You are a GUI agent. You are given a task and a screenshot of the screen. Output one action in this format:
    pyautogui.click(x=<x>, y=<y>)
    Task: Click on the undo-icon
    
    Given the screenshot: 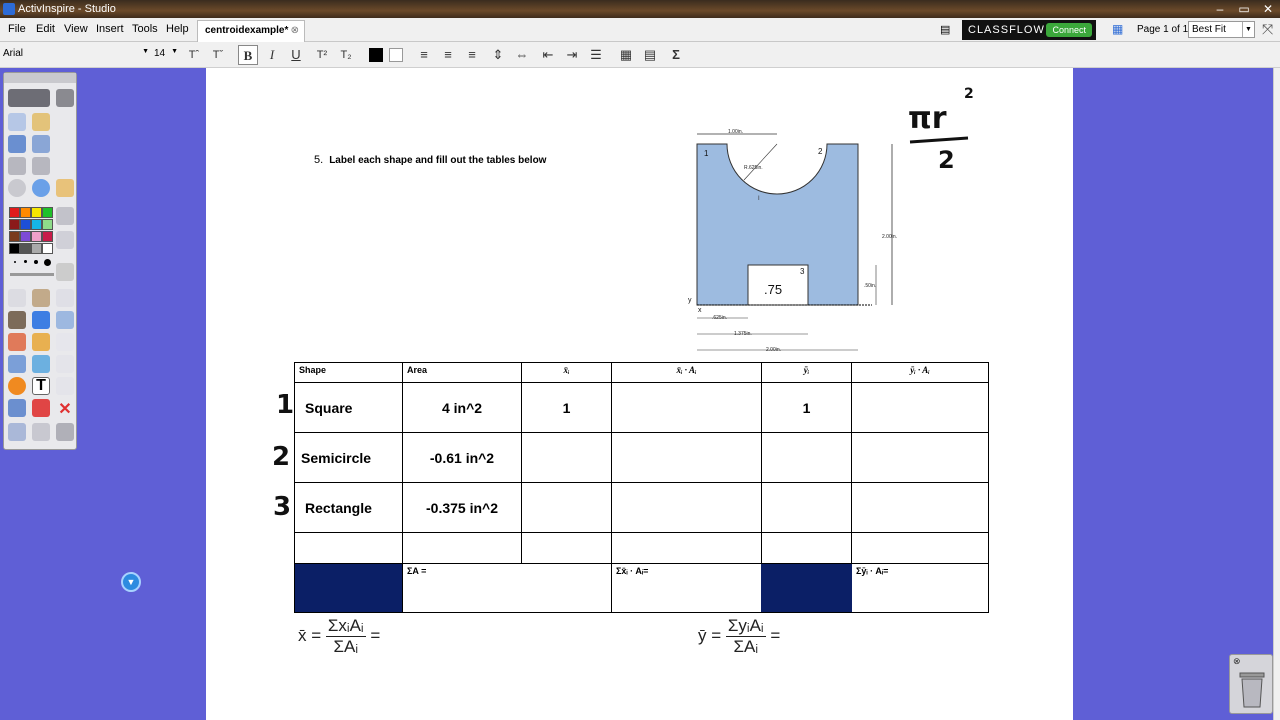 What is the action you would take?
    pyautogui.click(x=17, y=432)
    